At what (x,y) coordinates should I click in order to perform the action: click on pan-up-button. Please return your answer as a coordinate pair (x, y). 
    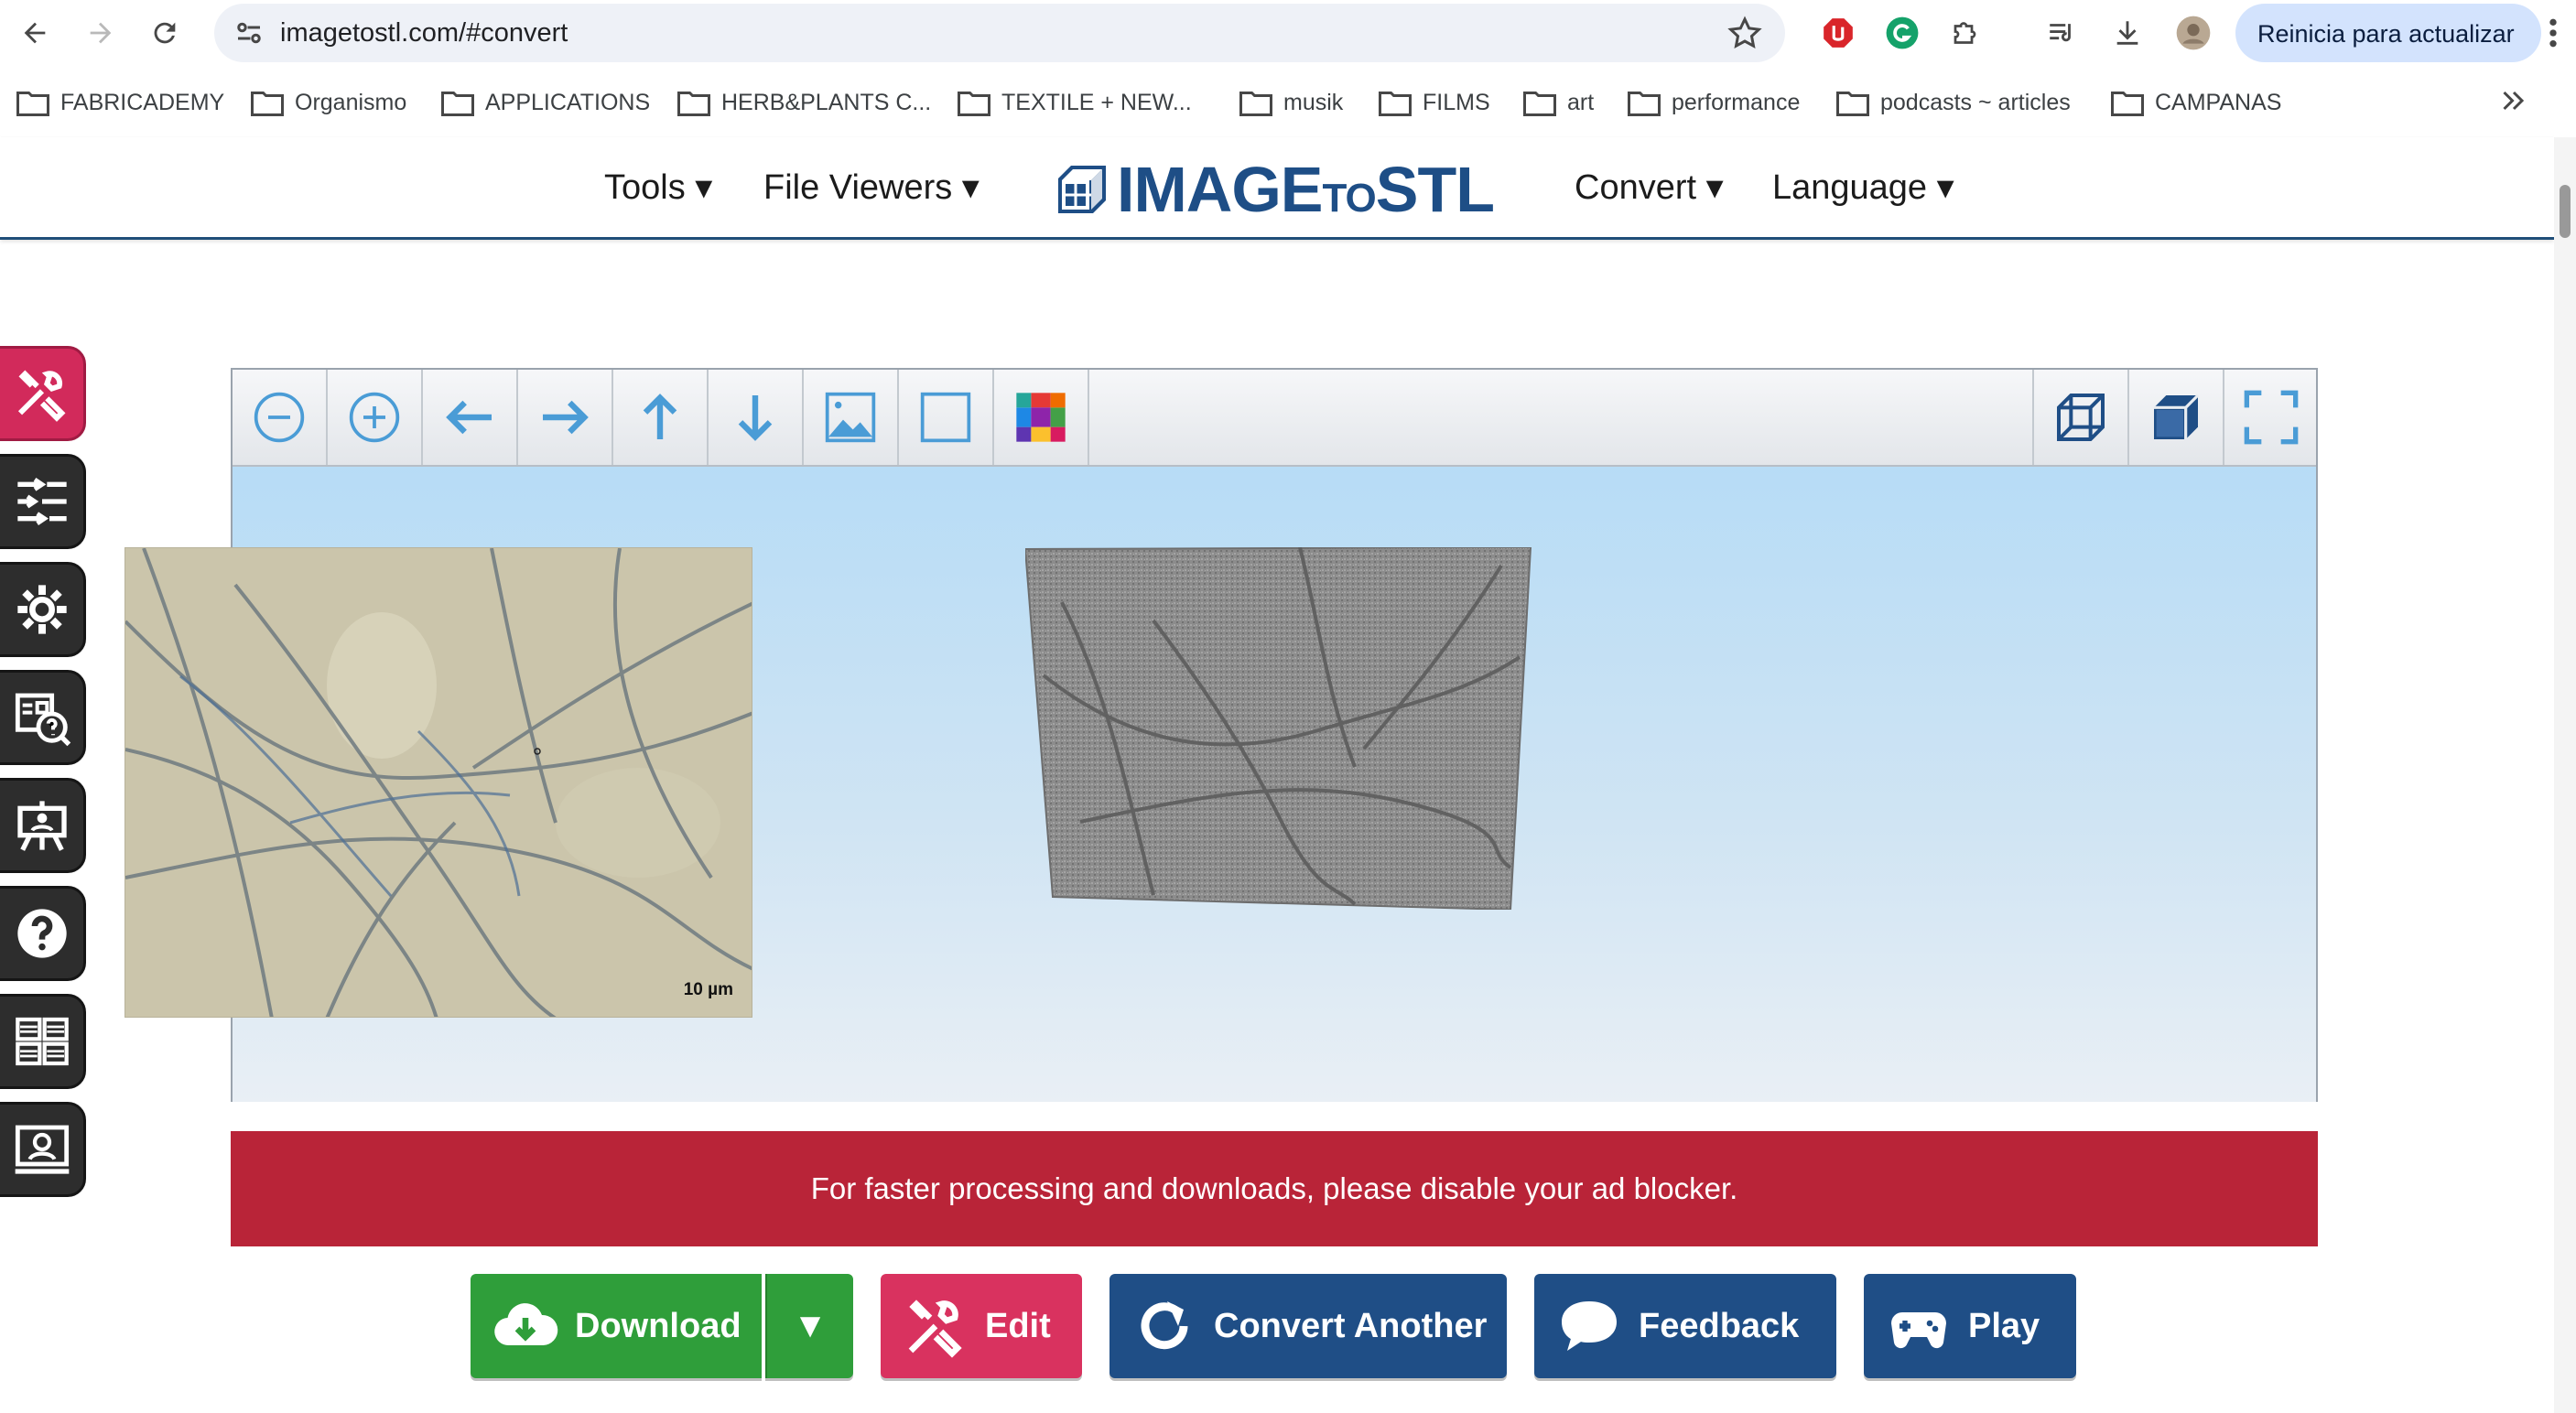
    Looking at the image, I should click on (661, 417).